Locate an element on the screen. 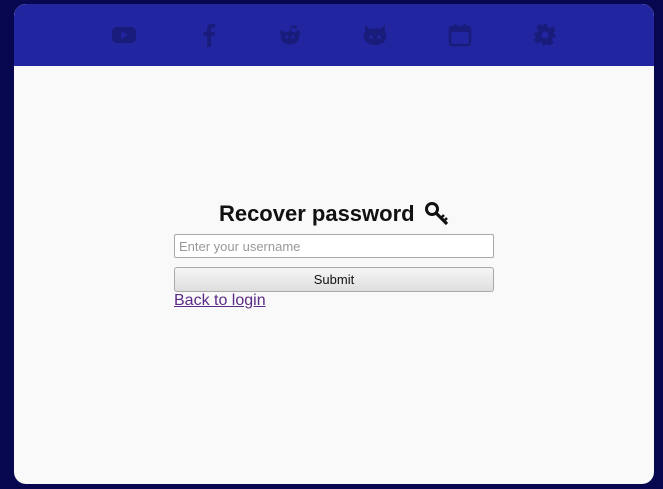  username-input is located at coordinates (334, 246).